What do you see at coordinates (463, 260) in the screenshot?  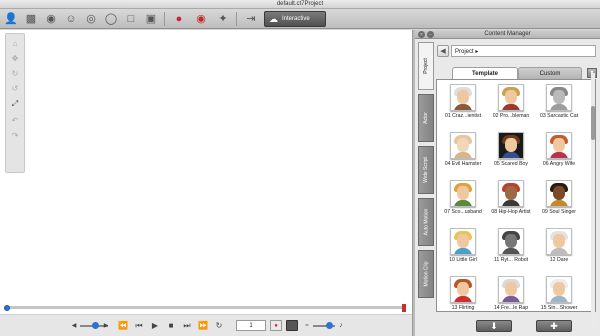 I see `item-label: 10 Little Girl` at bounding box center [463, 260].